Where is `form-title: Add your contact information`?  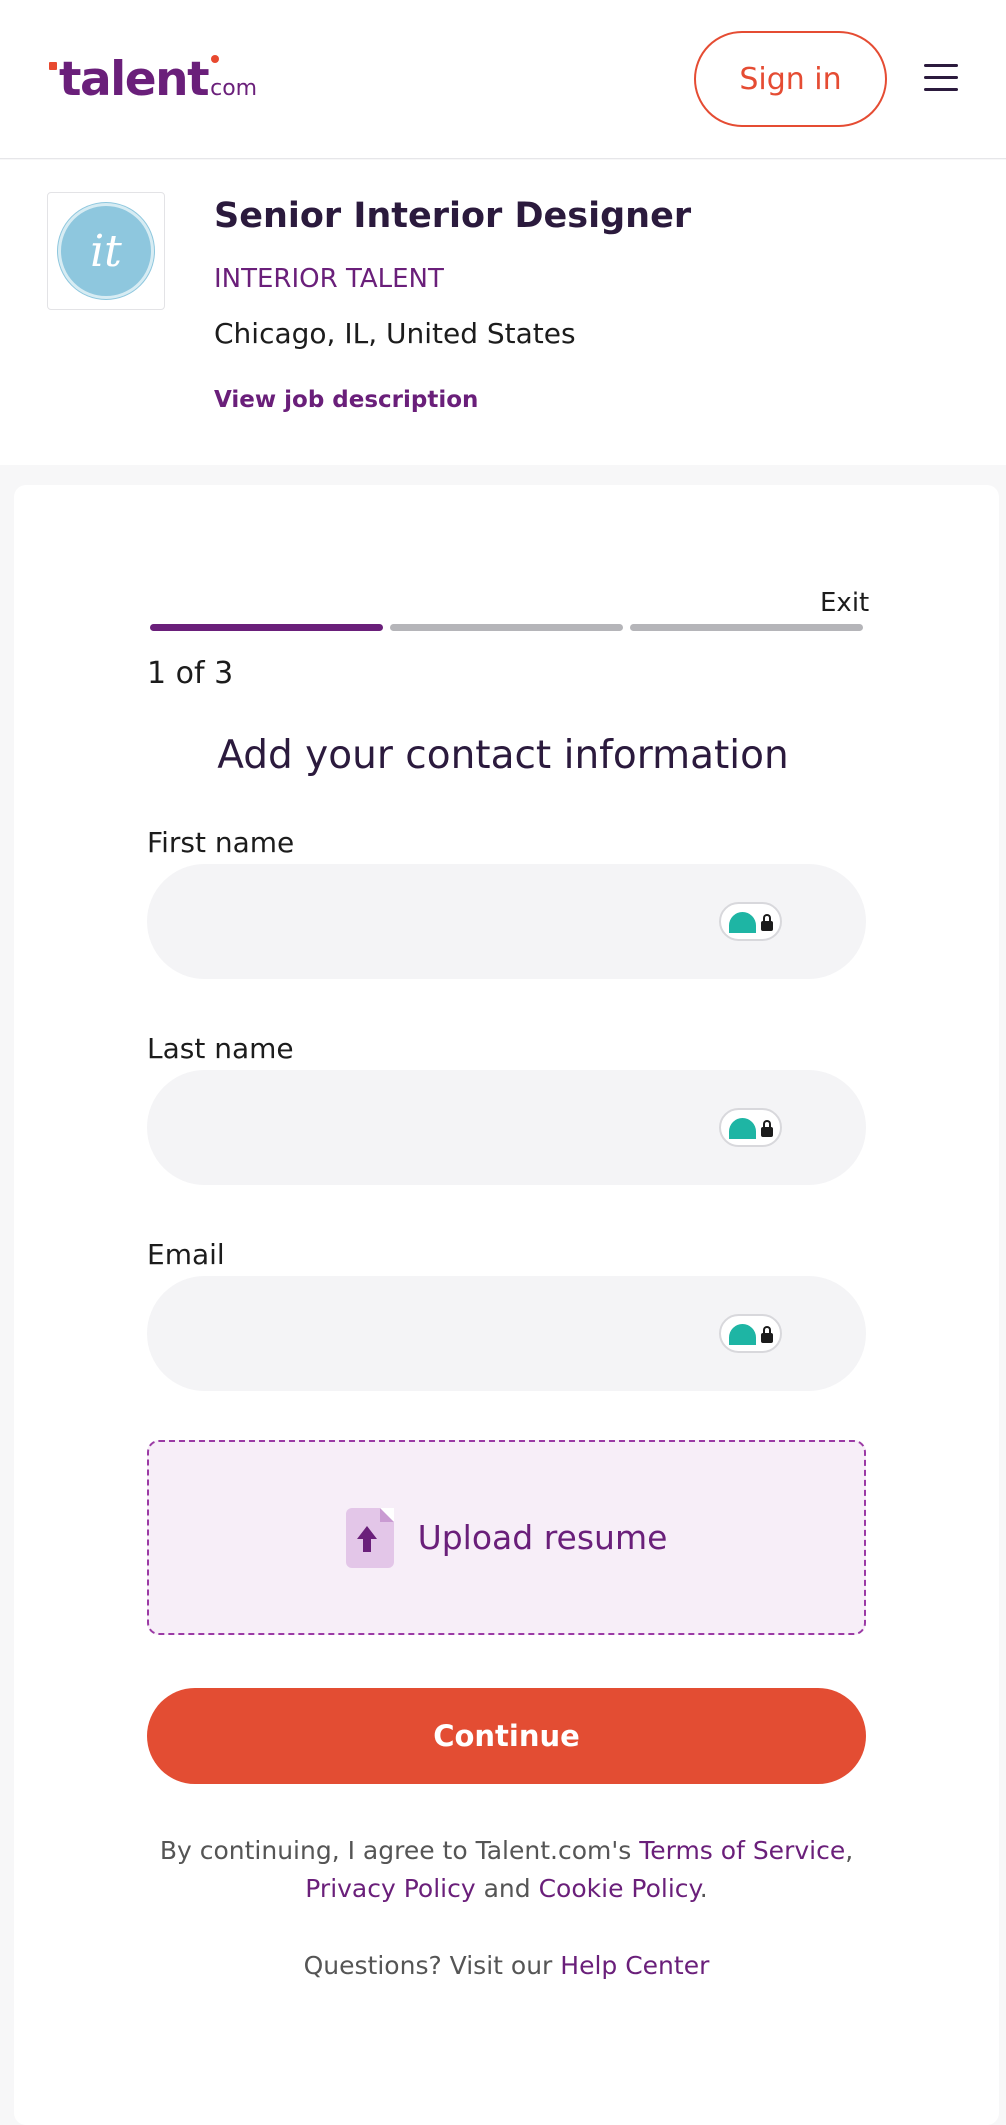 form-title: Add your contact information is located at coordinates (503, 755).